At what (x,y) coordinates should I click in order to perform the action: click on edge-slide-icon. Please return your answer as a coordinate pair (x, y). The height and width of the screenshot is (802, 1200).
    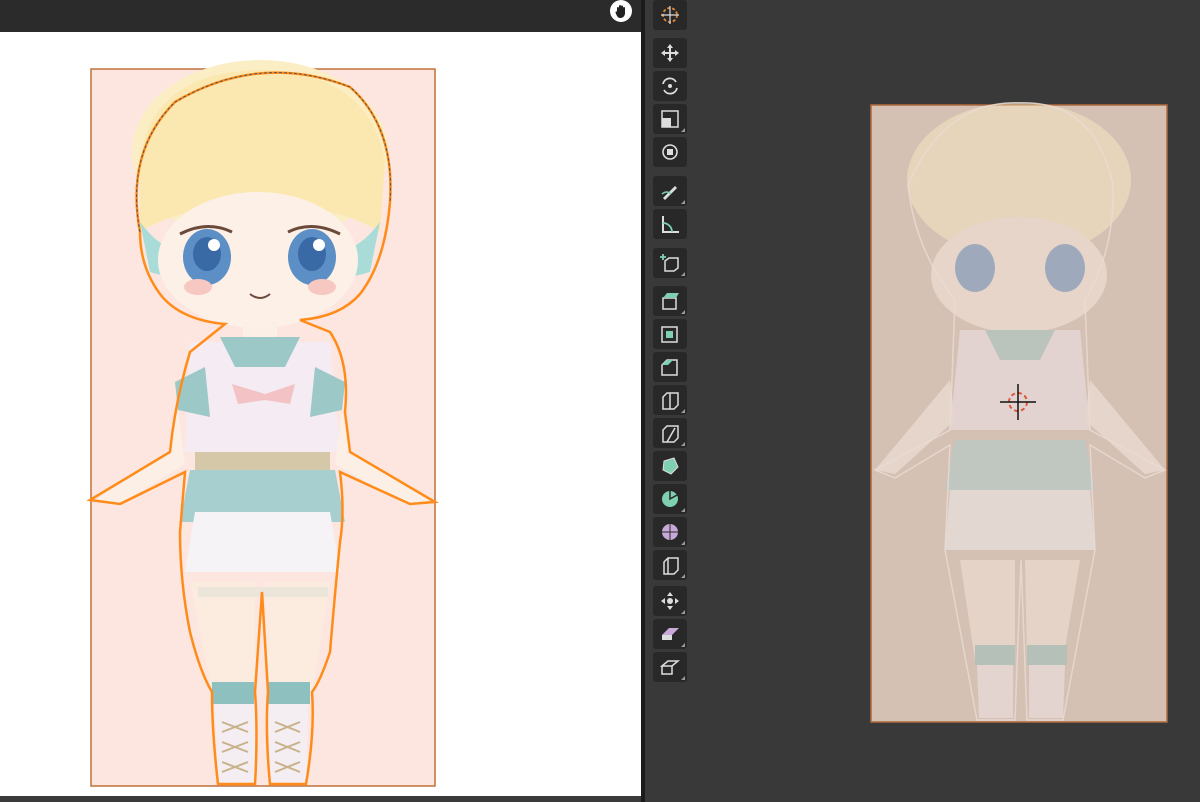
    Looking at the image, I should click on (671, 566).